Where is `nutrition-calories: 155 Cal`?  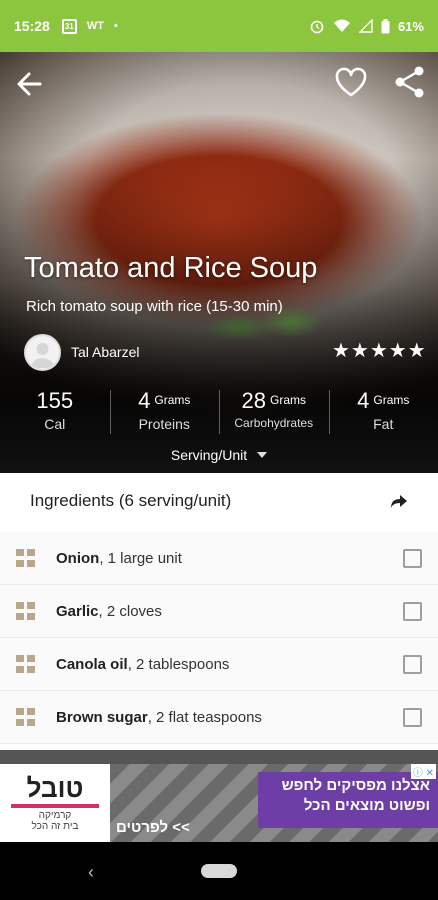 nutrition-calories: 155 Cal is located at coordinates (55, 413).